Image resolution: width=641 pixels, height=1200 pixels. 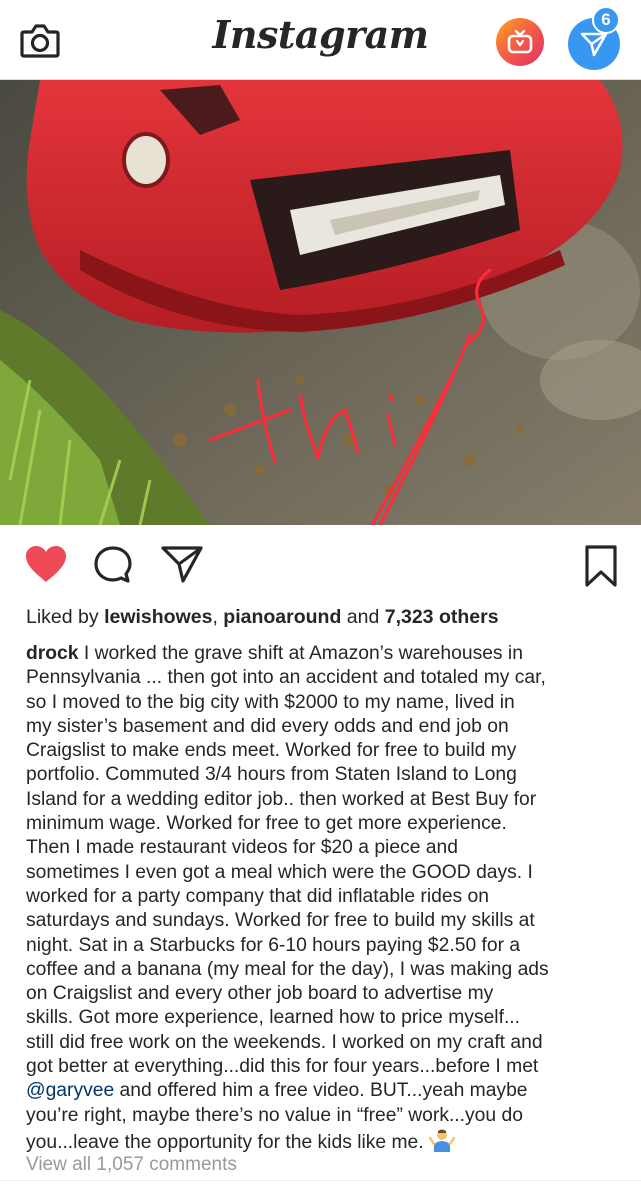 I want to click on instagram-logo: Instagram, so click(x=320, y=34).